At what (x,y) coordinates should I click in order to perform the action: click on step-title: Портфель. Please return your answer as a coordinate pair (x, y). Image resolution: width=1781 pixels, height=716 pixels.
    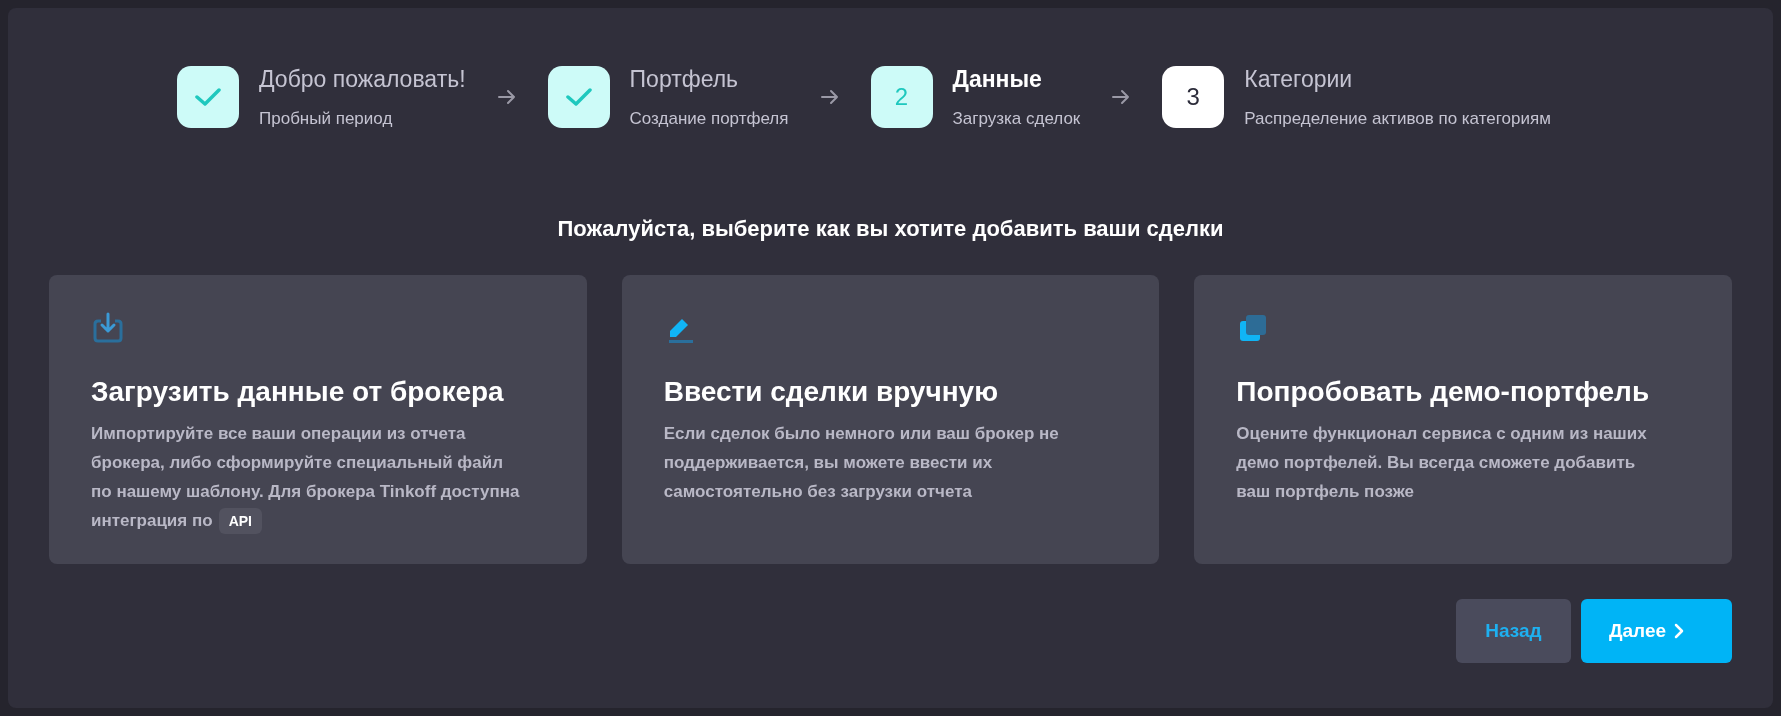
    Looking at the image, I should click on (684, 79).